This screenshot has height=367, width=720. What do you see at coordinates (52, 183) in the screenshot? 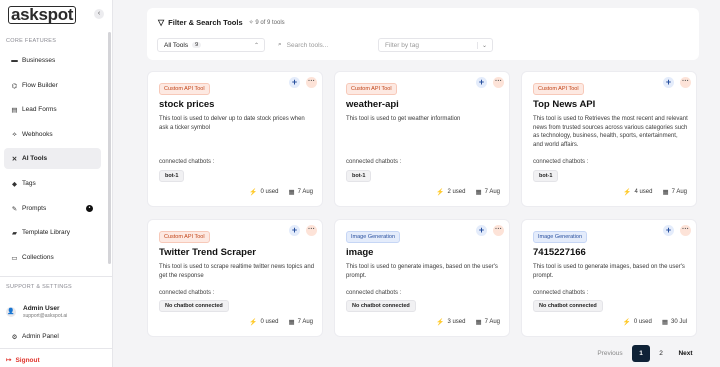
I see `sidebar-item-tags: ◆ Tags` at bounding box center [52, 183].